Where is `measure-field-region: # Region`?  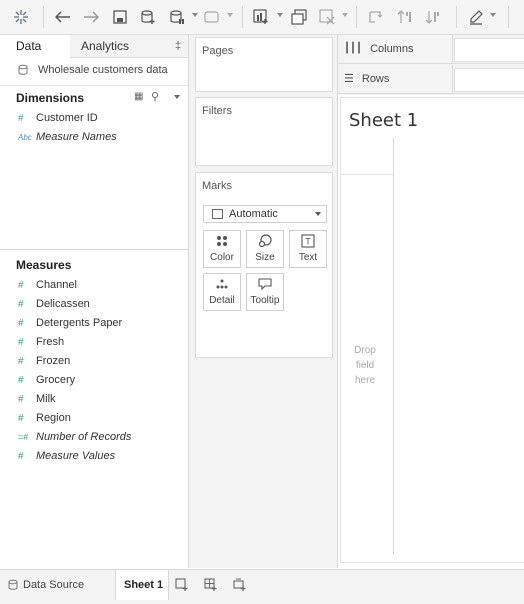 measure-field-region: # Region is located at coordinates (44, 418).